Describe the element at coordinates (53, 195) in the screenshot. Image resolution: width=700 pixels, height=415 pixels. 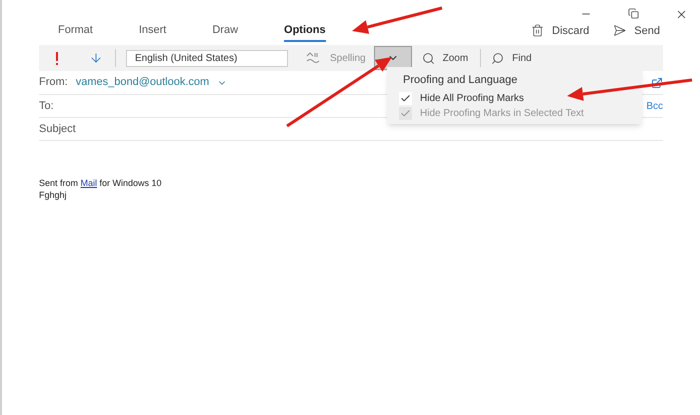
I see `body-text: Fghghj` at that location.